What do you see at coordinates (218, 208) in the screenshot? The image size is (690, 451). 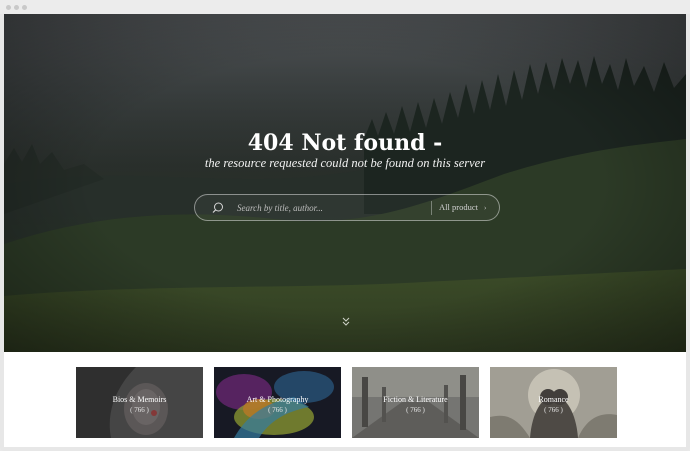 I see `search-icon` at bounding box center [218, 208].